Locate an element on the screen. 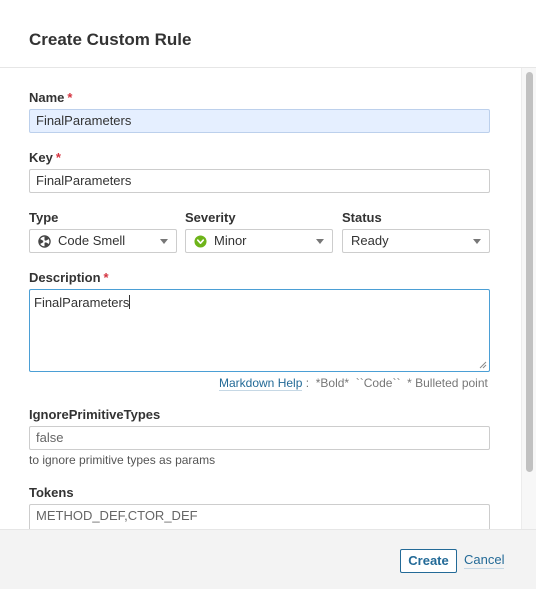  name-input: FinalParameters is located at coordinates (259, 121).